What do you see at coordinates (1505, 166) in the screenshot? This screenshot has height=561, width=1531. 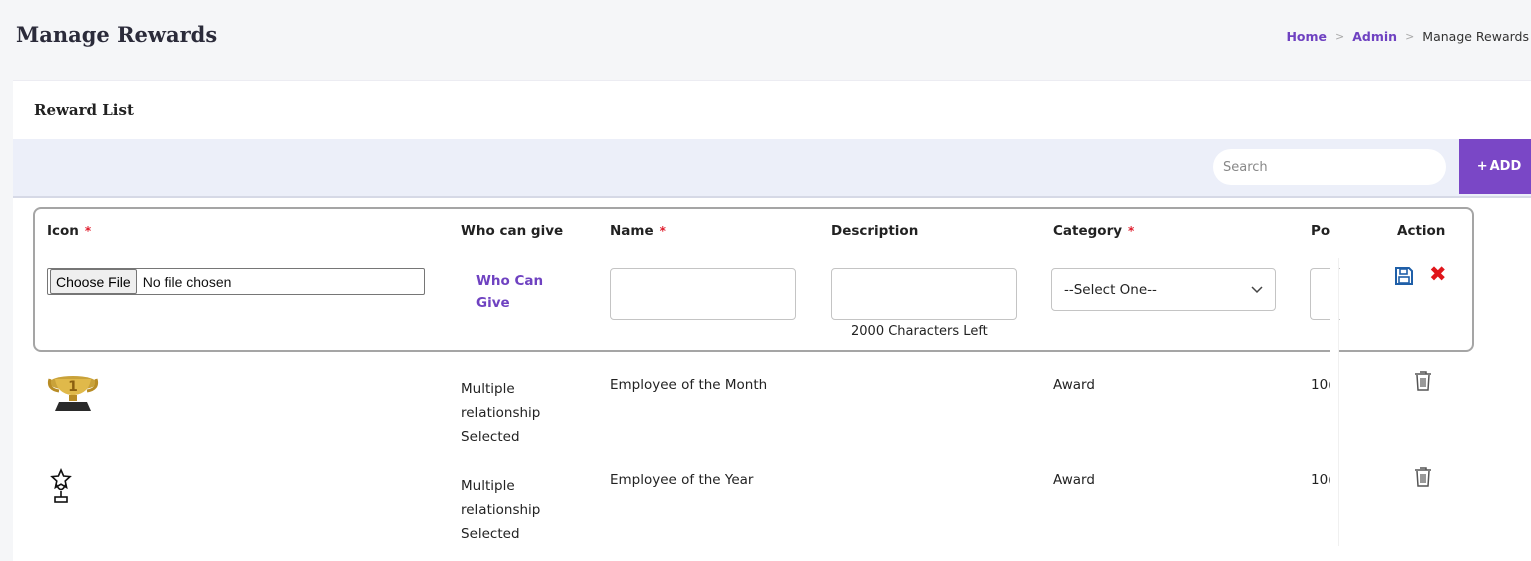 I see `add-button-label: ADD` at bounding box center [1505, 166].